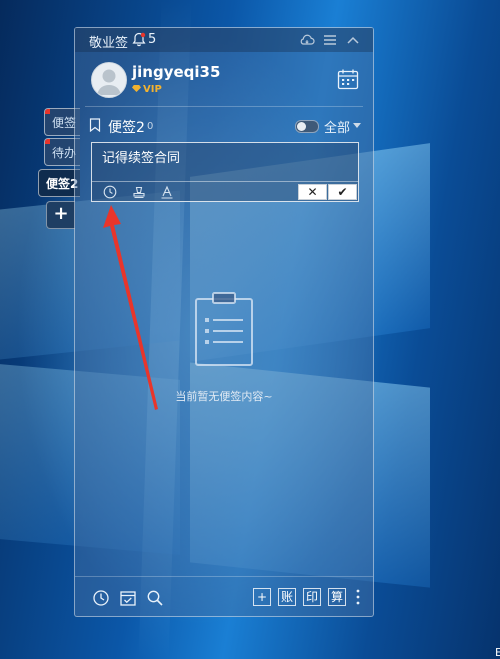  I want to click on notification-count: 5, so click(152, 39).